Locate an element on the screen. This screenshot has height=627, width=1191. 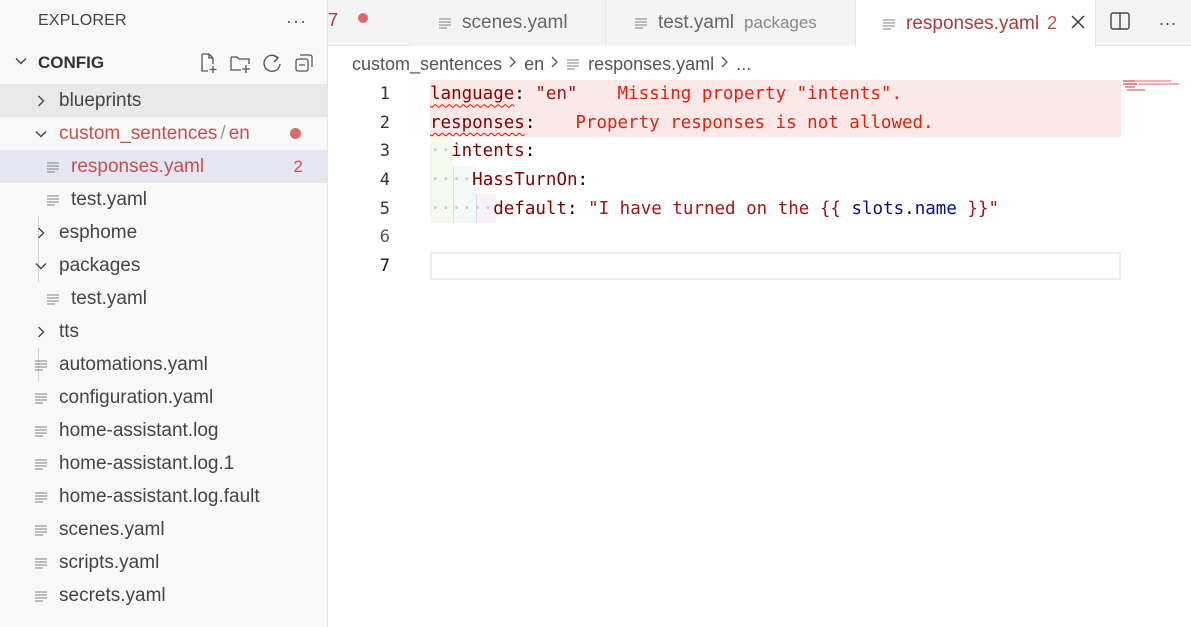
collapse-all-icon is located at coordinates (304, 65).